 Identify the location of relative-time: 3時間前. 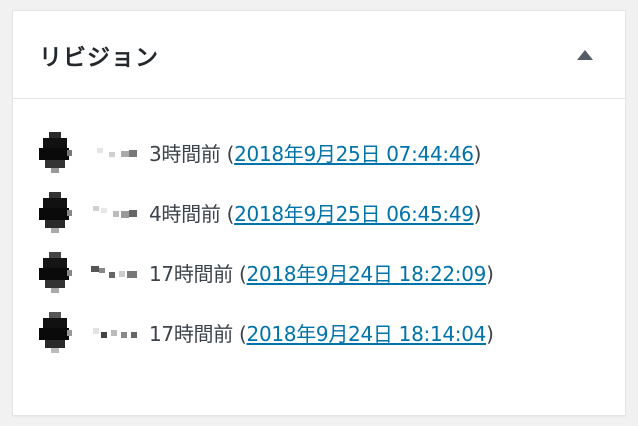
(185, 153).